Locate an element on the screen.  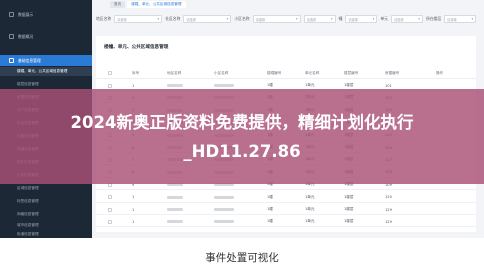
column-header: 地区名称 is located at coordinates (174, 72).